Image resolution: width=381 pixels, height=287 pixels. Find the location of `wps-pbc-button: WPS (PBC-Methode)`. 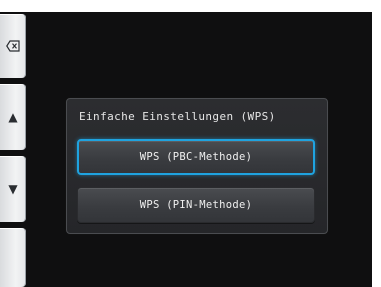

wps-pbc-button: WPS (PBC-Methode) is located at coordinates (196, 157).